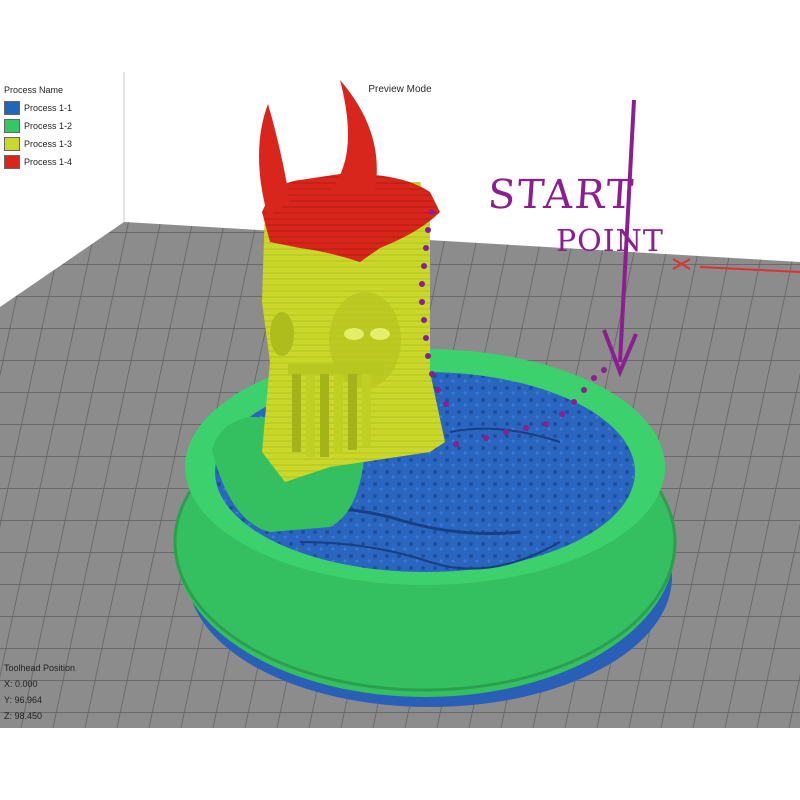 The width and height of the screenshot is (800, 800). What do you see at coordinates (48, 126) in the screenshot?
I see `legend-item-label: Process 1-2` at bounding box center [48, 126].